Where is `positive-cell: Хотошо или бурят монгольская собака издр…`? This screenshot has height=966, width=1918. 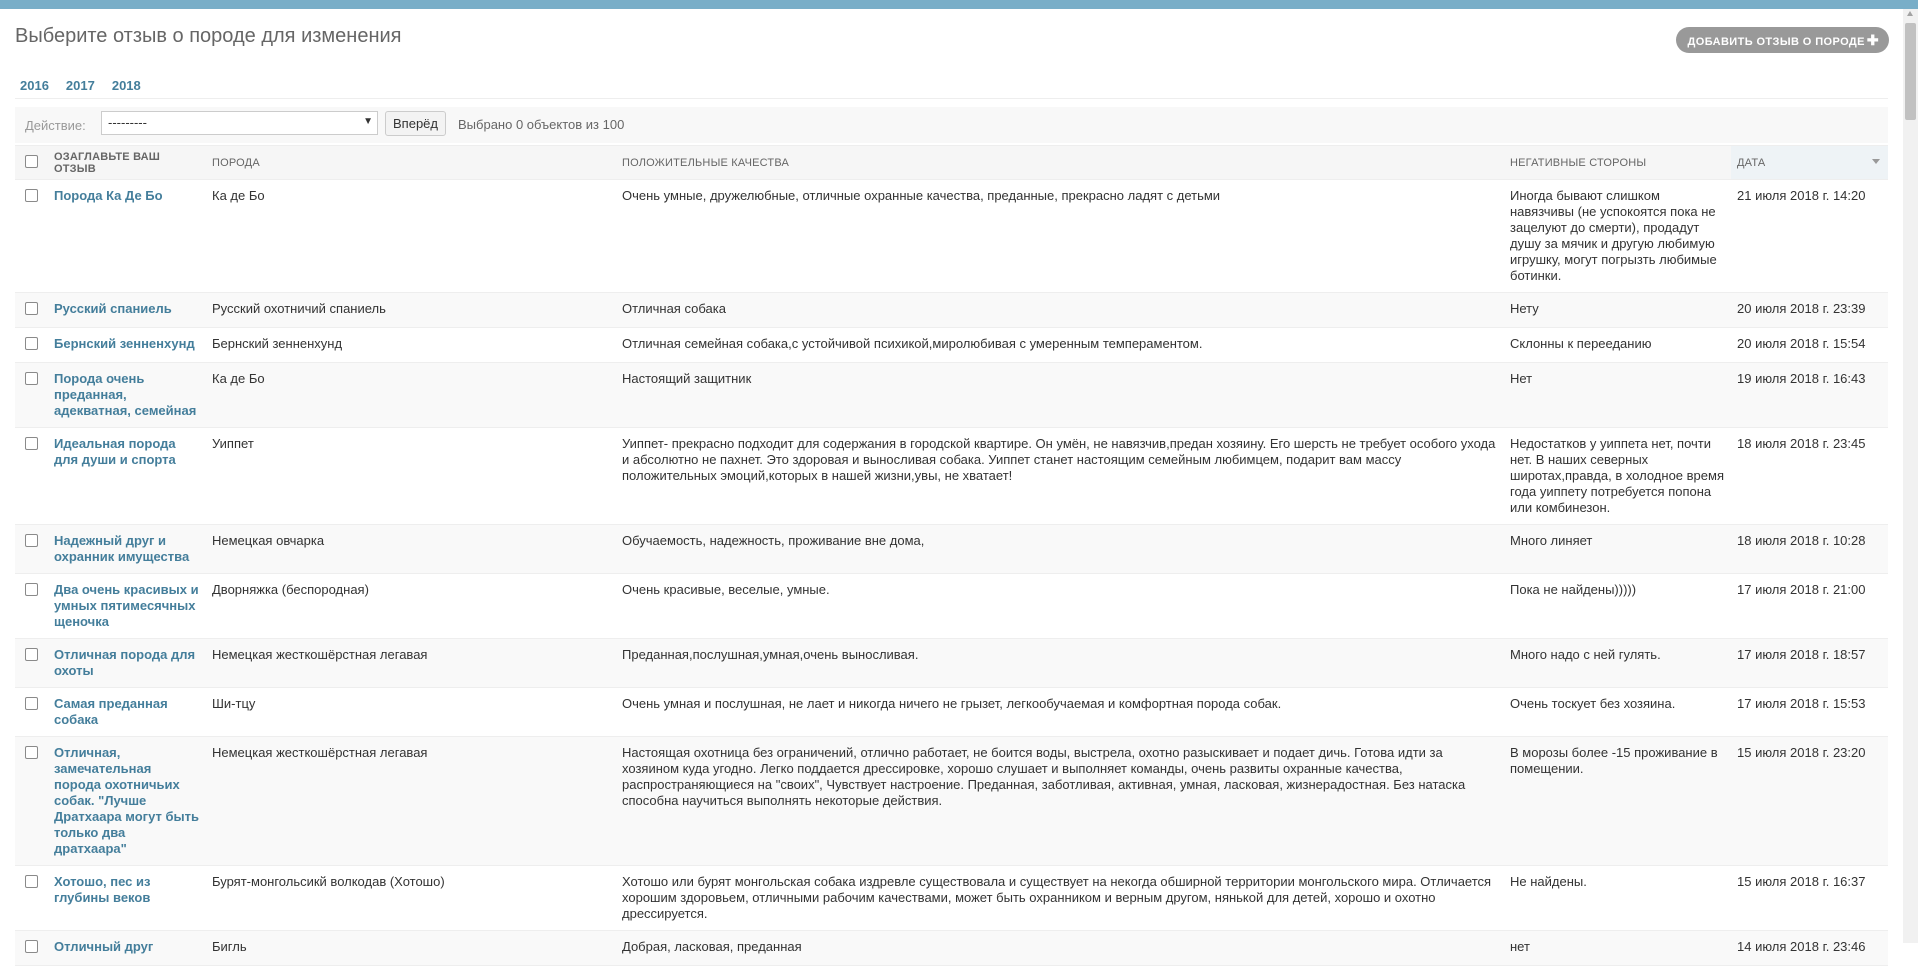
positive-cell: Хотошо или бурят монгольская собака издр… is located at coordinates (1060, 898).